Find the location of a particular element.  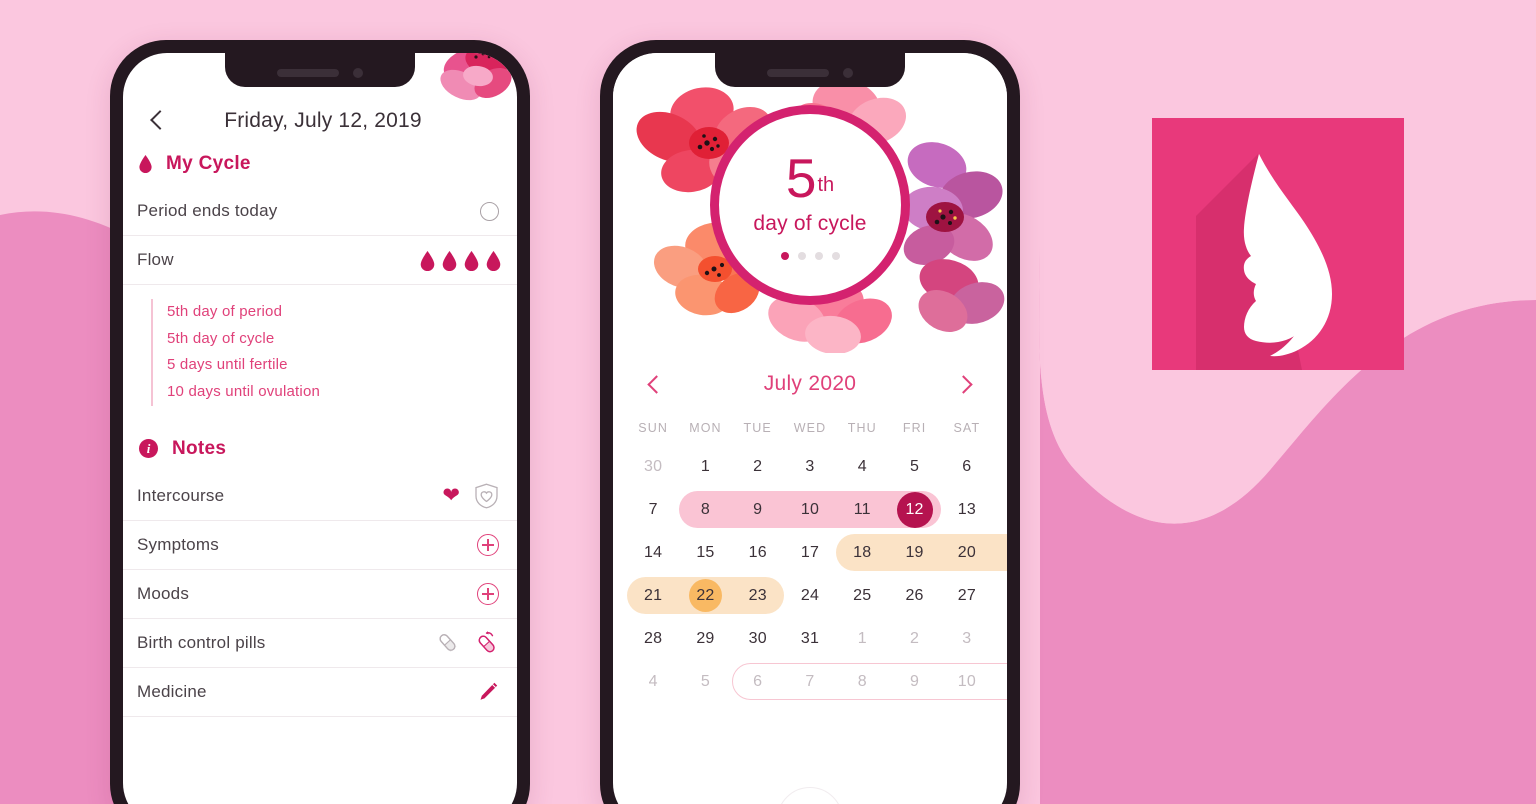

calendar-cell: 16 is located at coordinates (758, 552).